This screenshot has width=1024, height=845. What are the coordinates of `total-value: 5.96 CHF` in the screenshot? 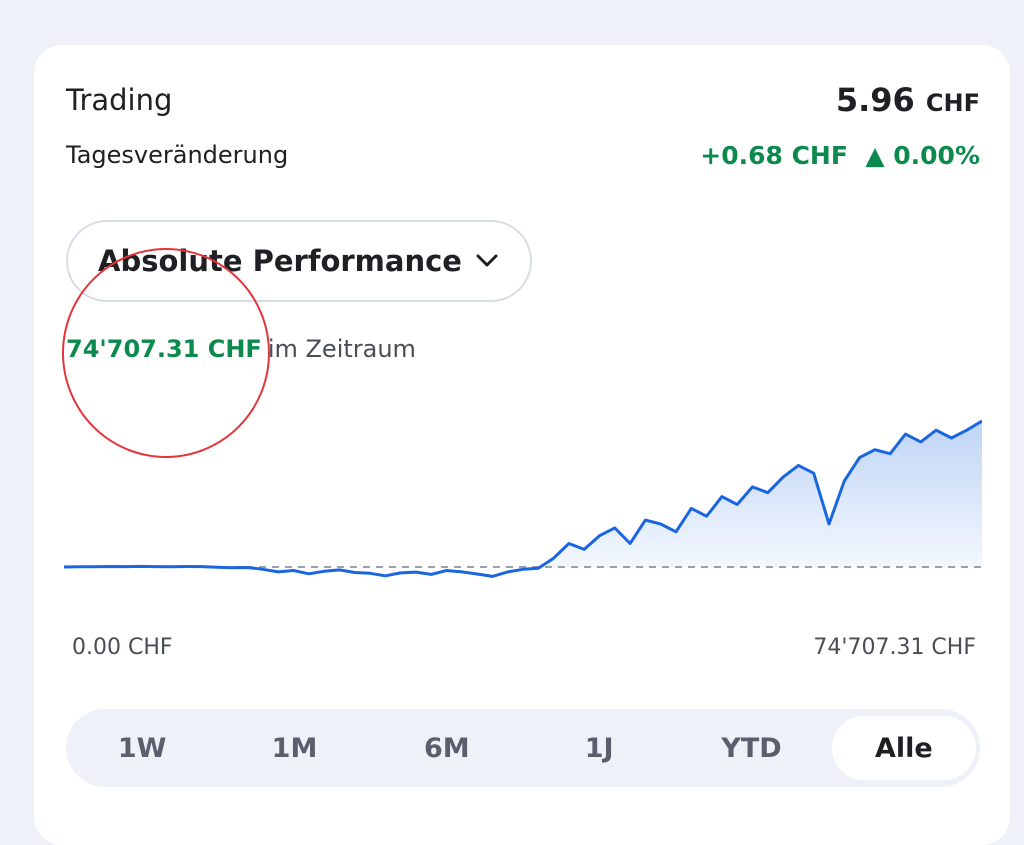 It's located at (908, 100).